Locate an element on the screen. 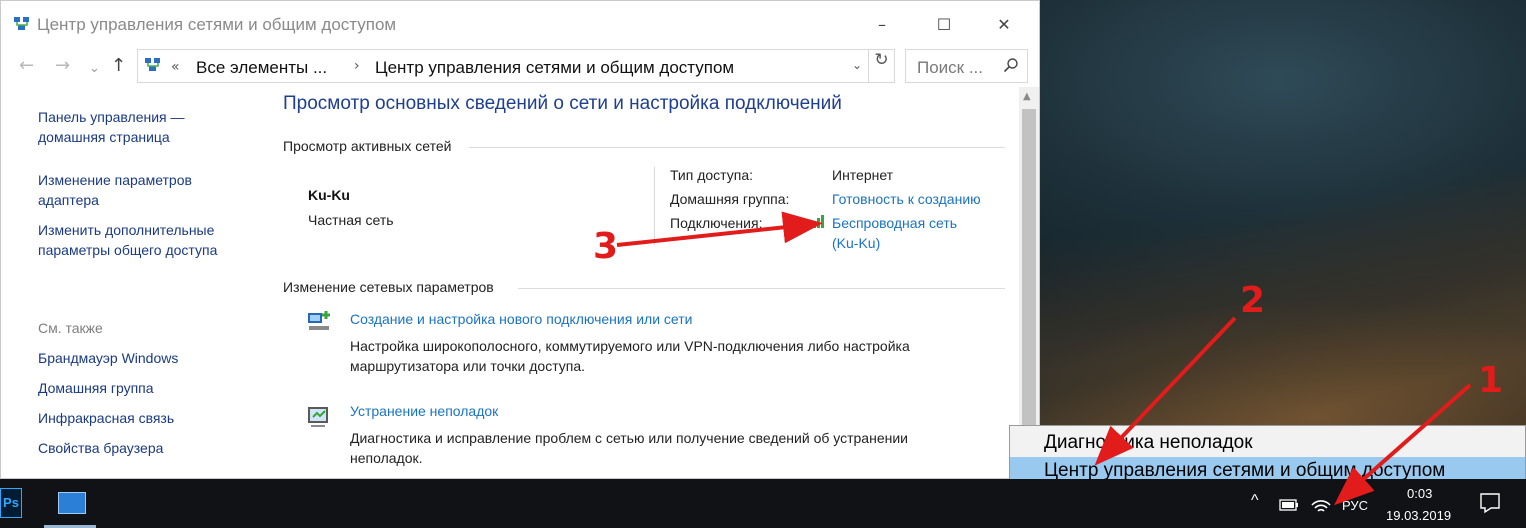 The width and height of the screenshot is (1526, 528). window-title: Центр управления сетями и общим доступом is located at coordinates (217, 24).